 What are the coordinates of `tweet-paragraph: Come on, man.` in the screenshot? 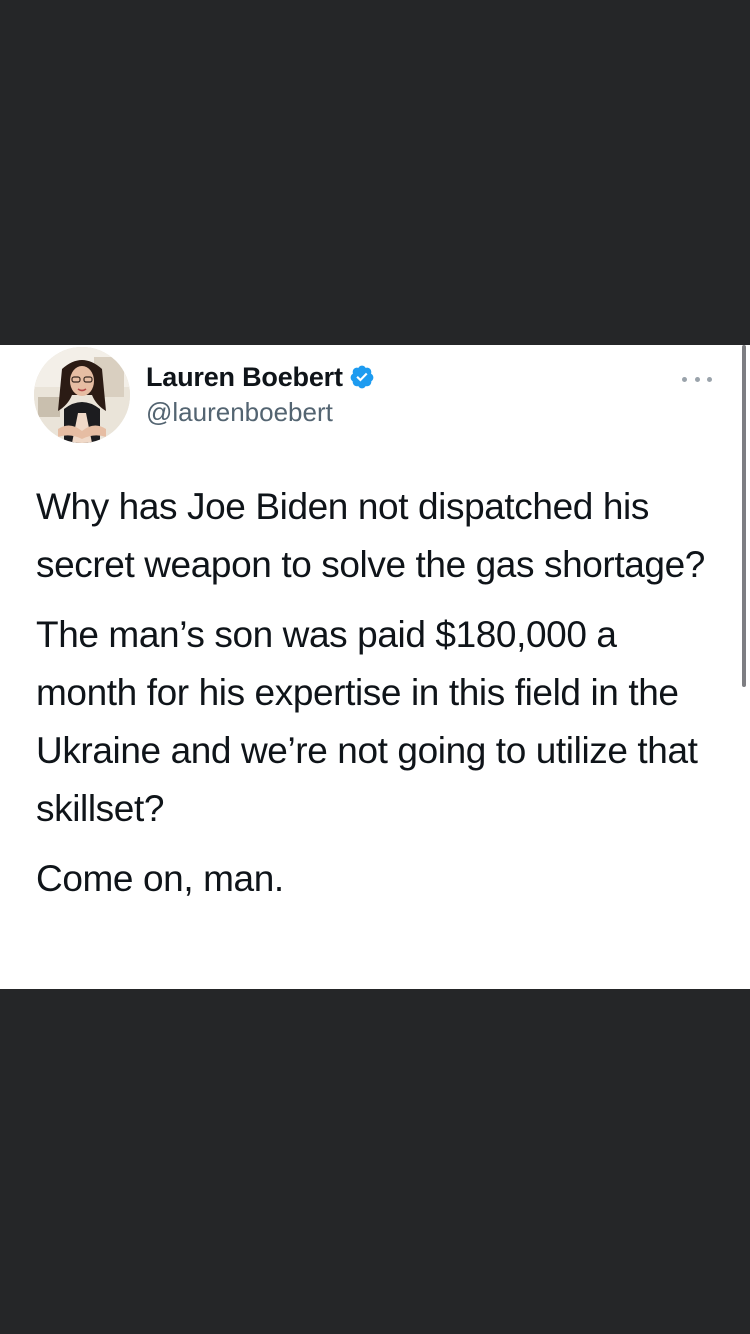 It's located at (160, 878).